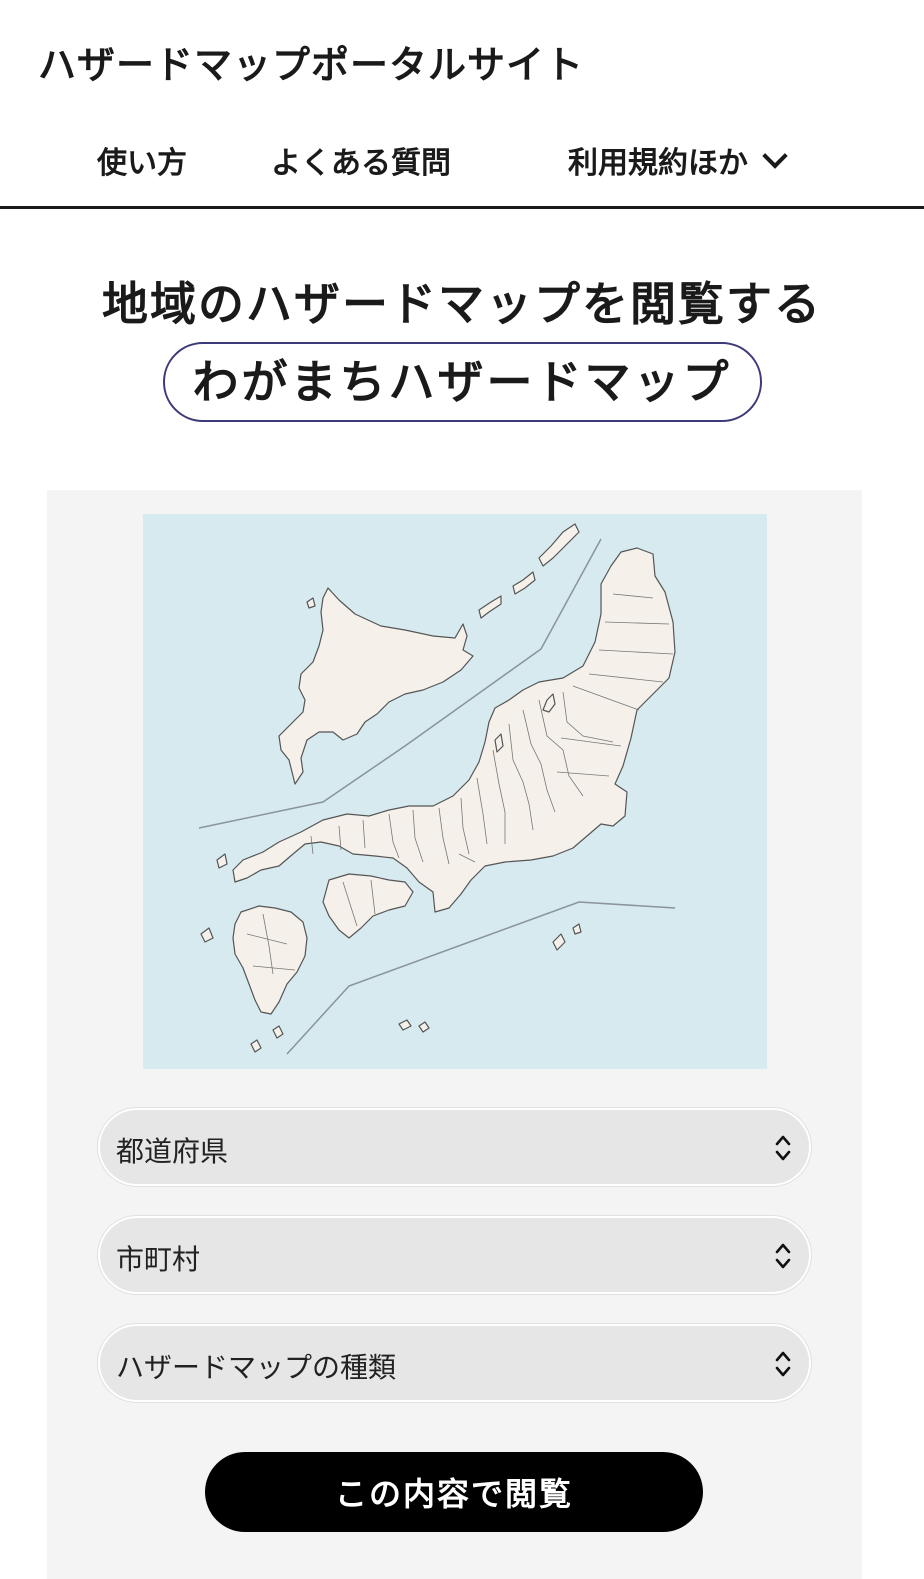 The height and width of the screenshot is (1579, 924). I want to click on main-nav: 使い方 よくある質問 利用規約ほか, so click(462, 158).